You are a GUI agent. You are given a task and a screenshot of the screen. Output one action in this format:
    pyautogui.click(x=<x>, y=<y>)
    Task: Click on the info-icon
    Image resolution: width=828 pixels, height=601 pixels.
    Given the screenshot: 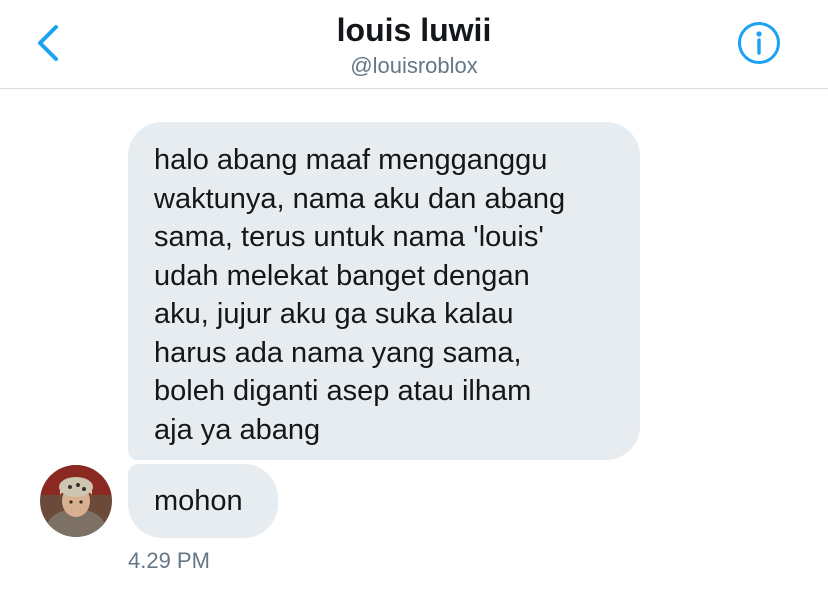 What is the action you would take?
    pyautogui.click(x=759, y=45)
    